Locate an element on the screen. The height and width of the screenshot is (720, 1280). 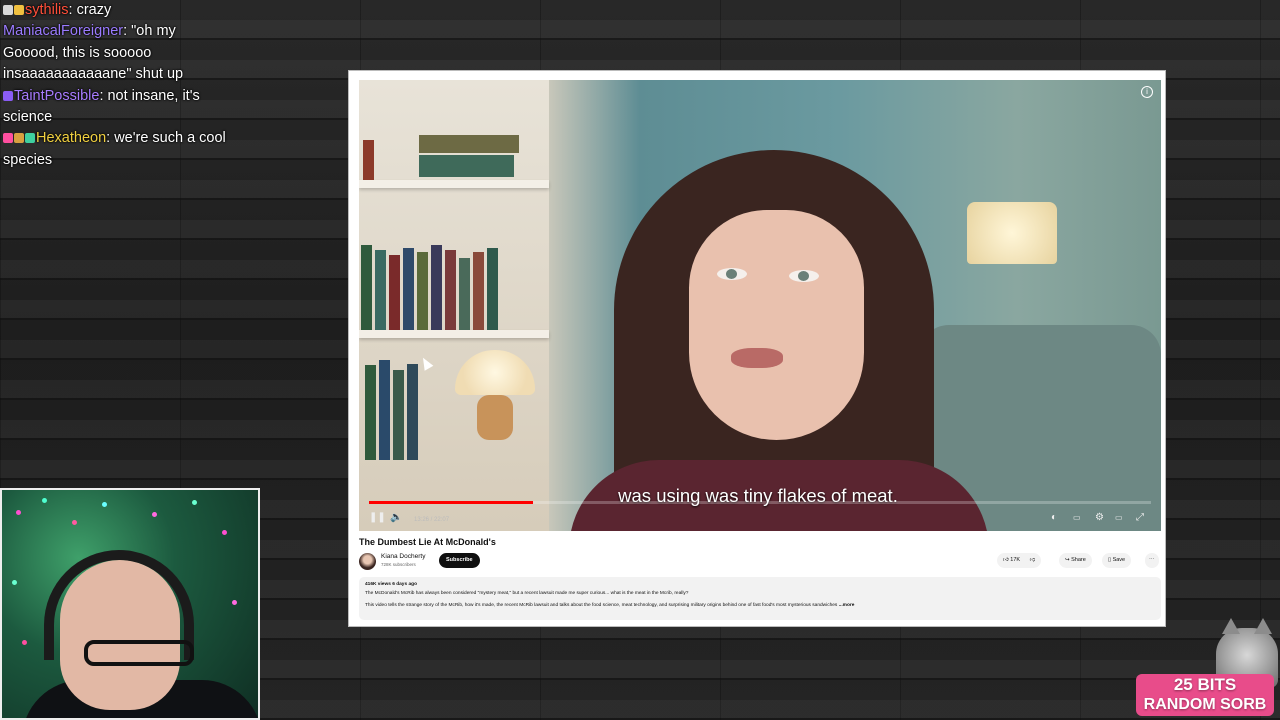
video-title: The Dumbest Lie At McDonald's is located at coordinates (427, 542).